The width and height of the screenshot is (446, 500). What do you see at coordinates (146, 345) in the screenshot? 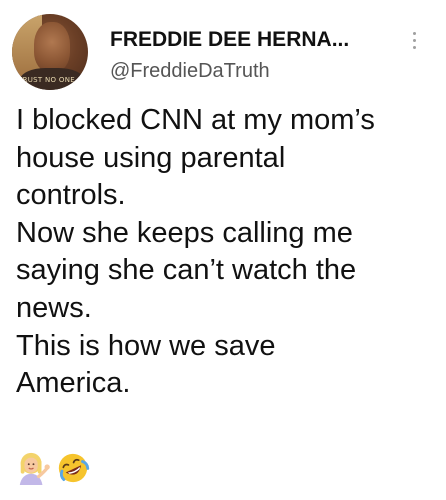
I see `tweet-text-line: This is how we save` at bounding box center [146, 345].